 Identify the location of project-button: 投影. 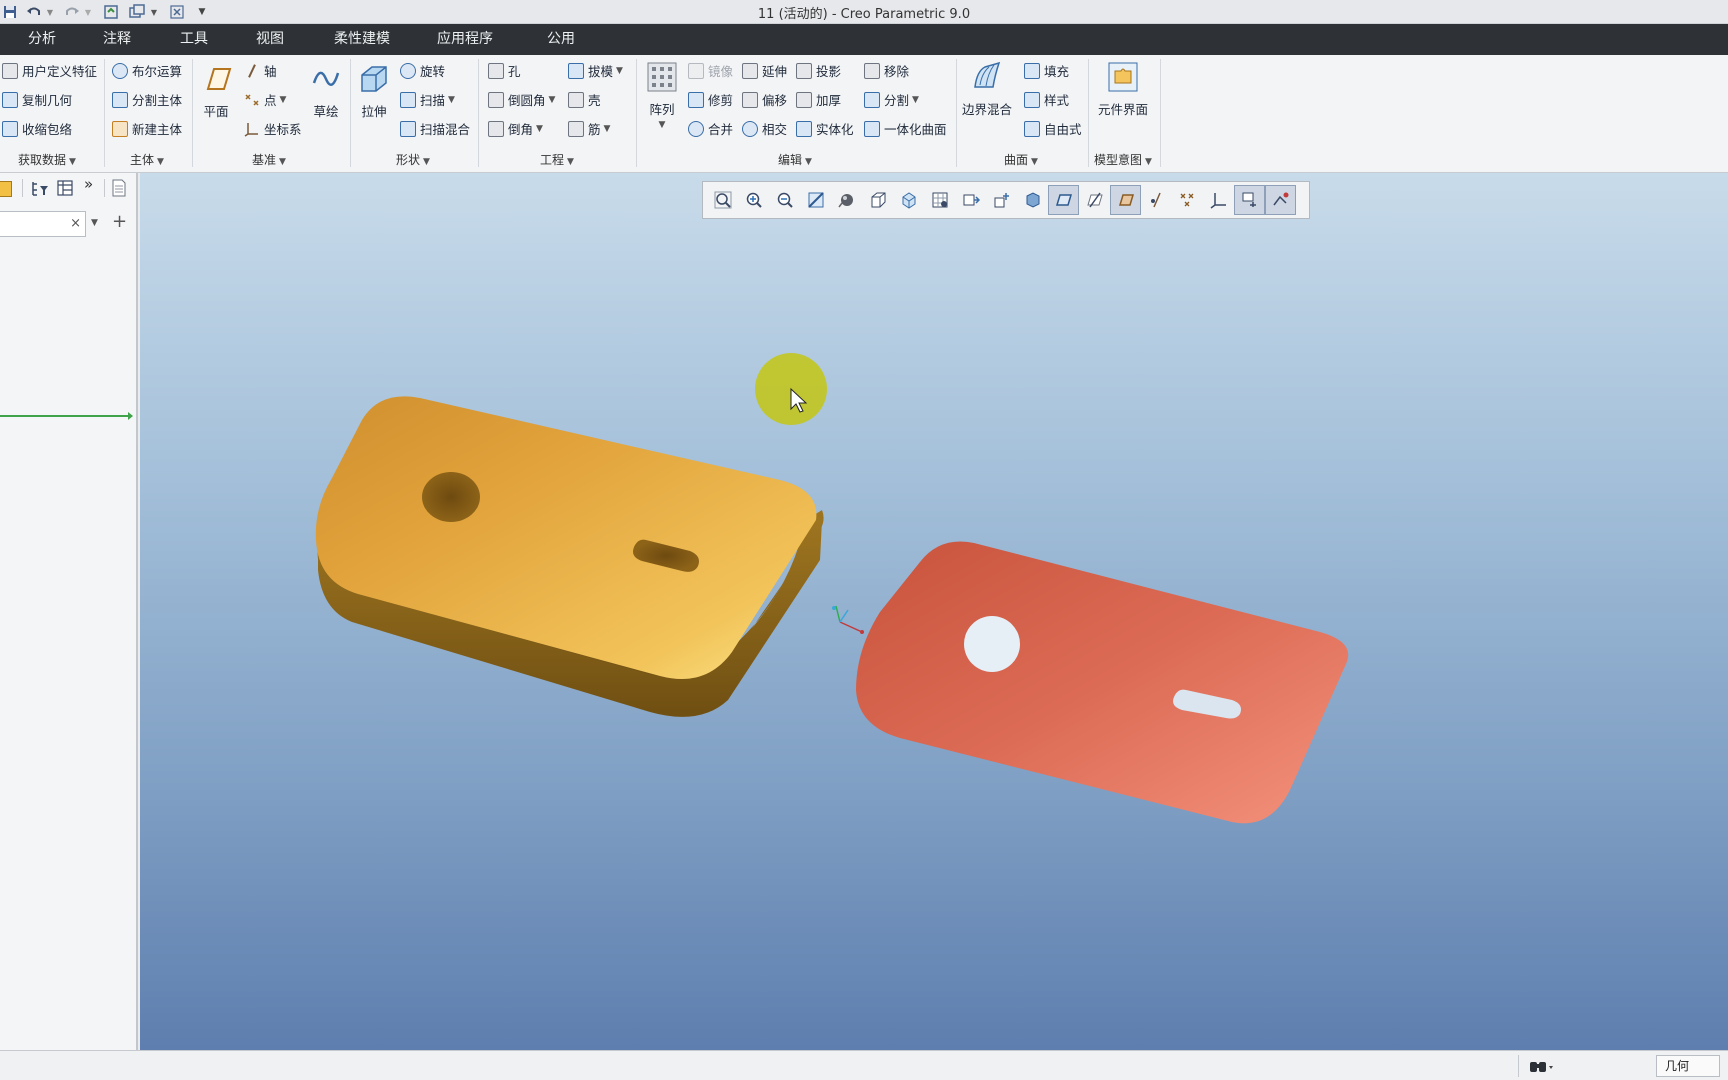
(818, 70).